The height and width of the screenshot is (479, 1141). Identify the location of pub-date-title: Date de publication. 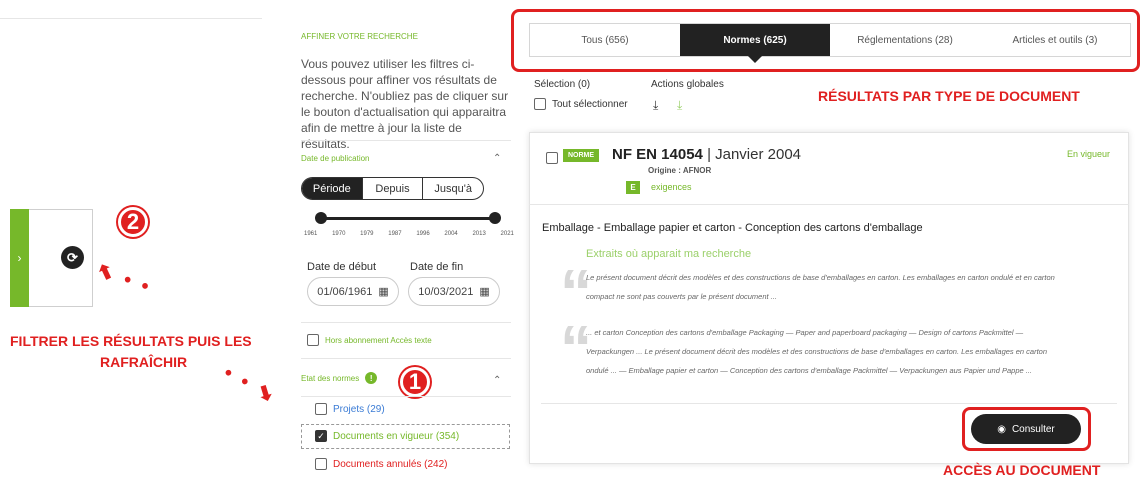
(335, 158).